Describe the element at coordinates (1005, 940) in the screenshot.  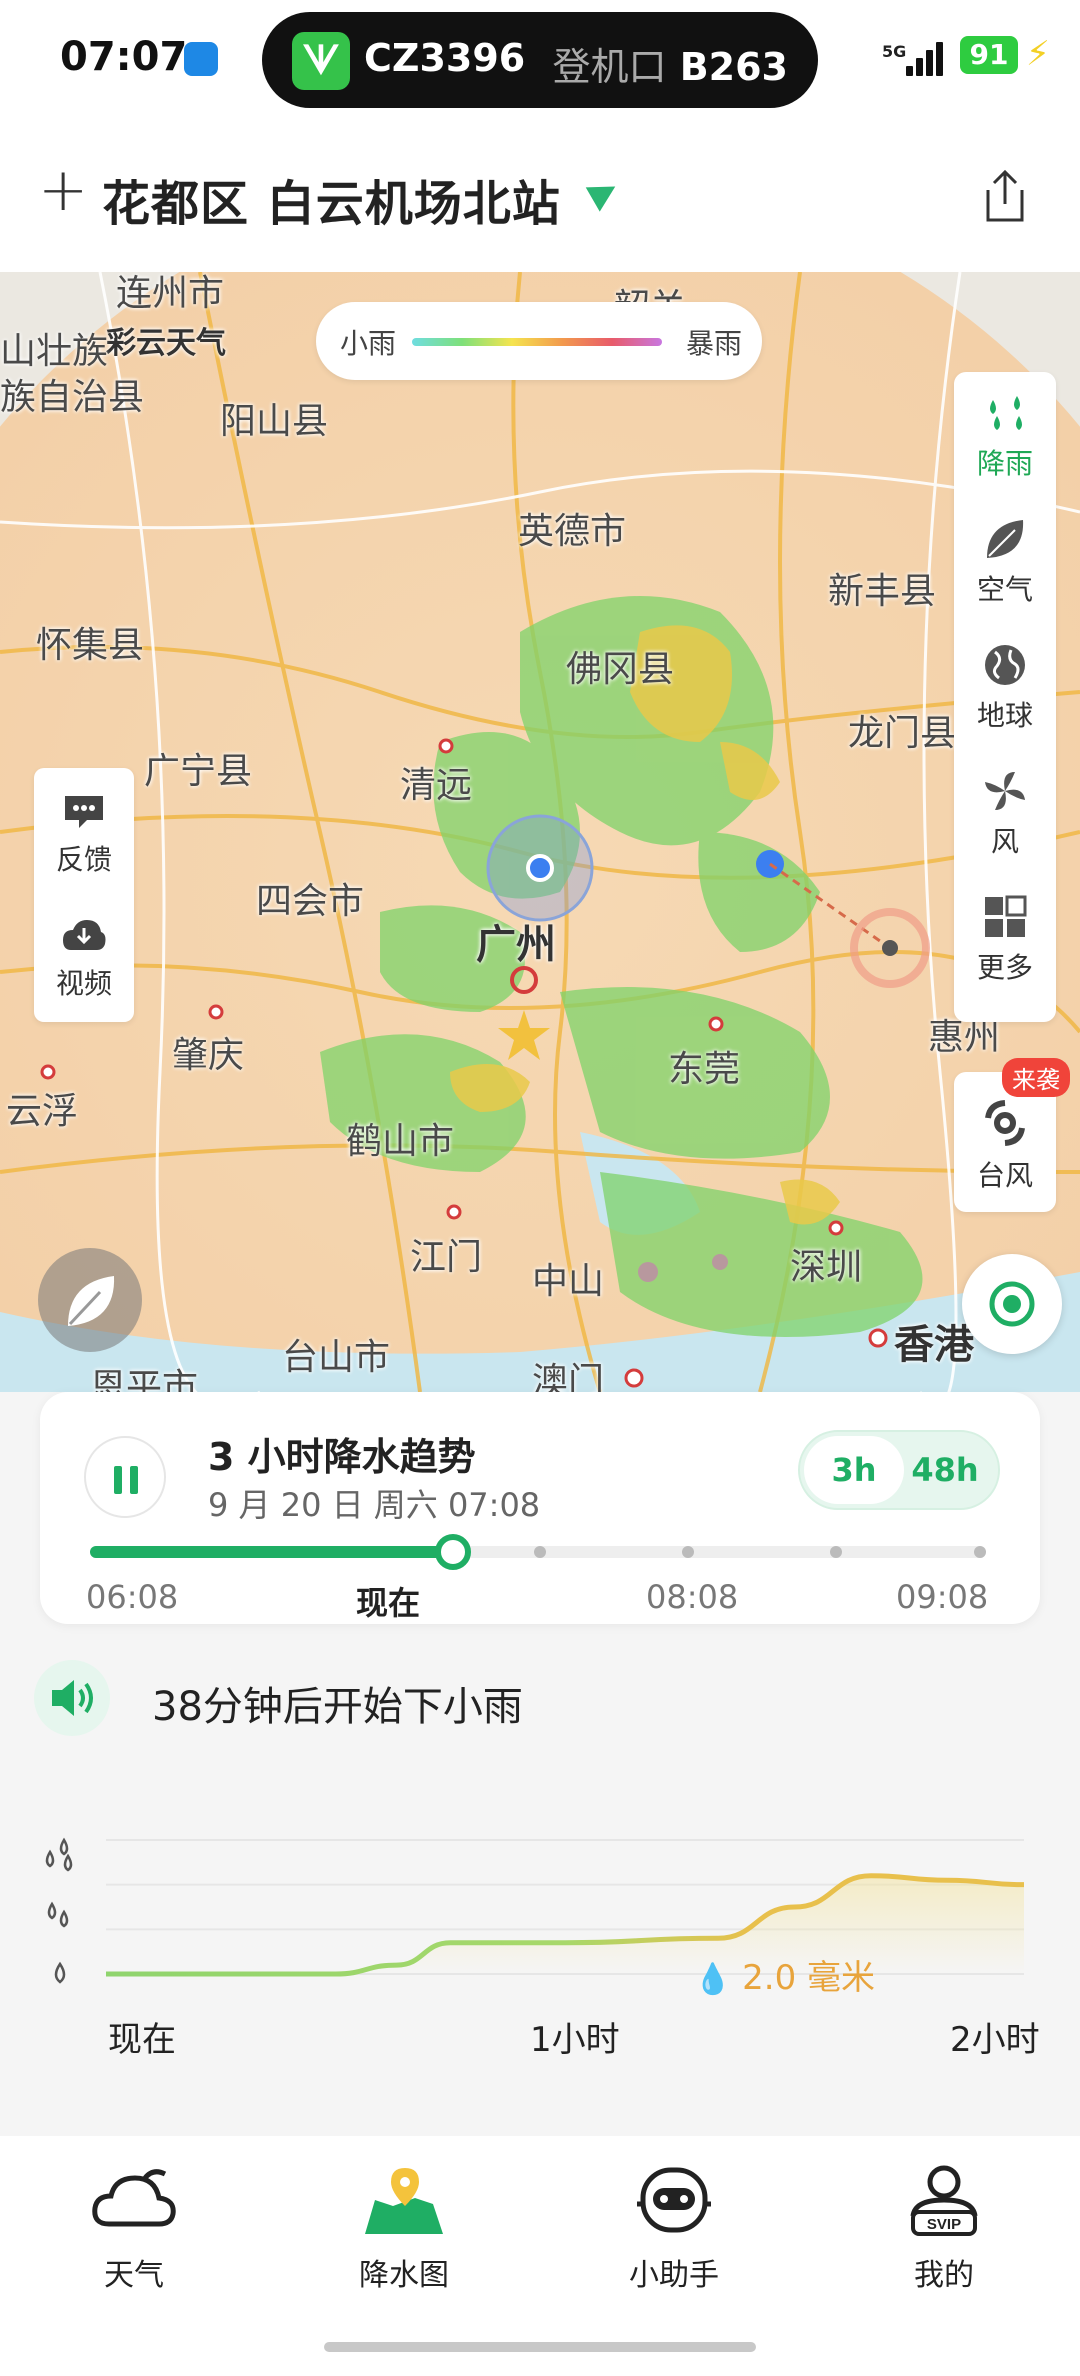
I see `layer-more-button: 更多` at that location.